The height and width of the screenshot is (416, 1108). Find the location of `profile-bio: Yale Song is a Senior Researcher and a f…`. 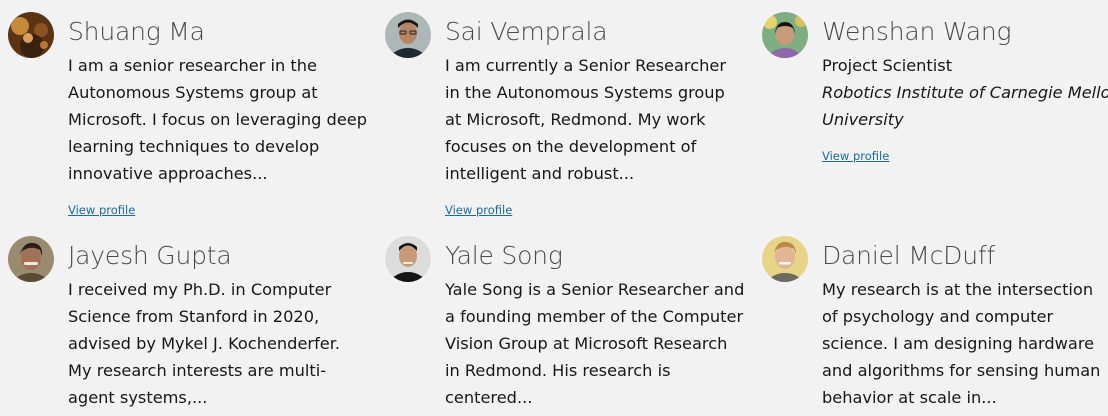

profile-bio: Yale Song is a Senior Researcher and a f… is located at coordinates (595, 343).